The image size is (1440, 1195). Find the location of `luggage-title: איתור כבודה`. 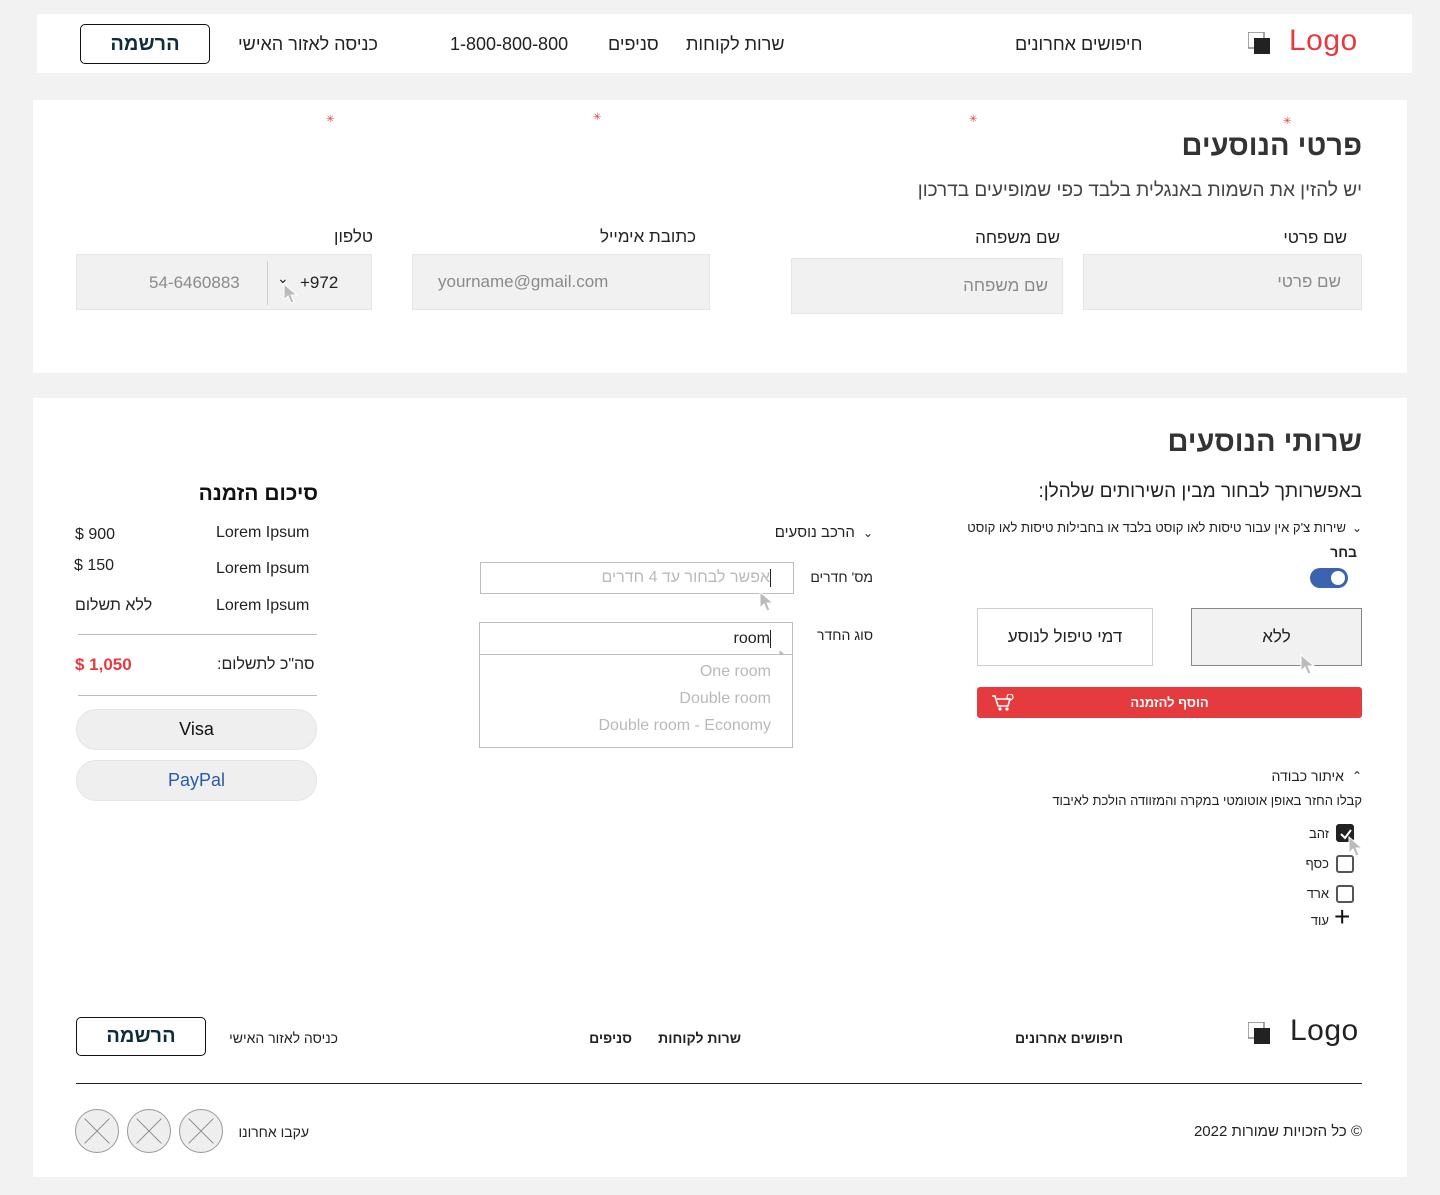

luggage-title: איתור כבודה is located at coordinates (1307, 776).